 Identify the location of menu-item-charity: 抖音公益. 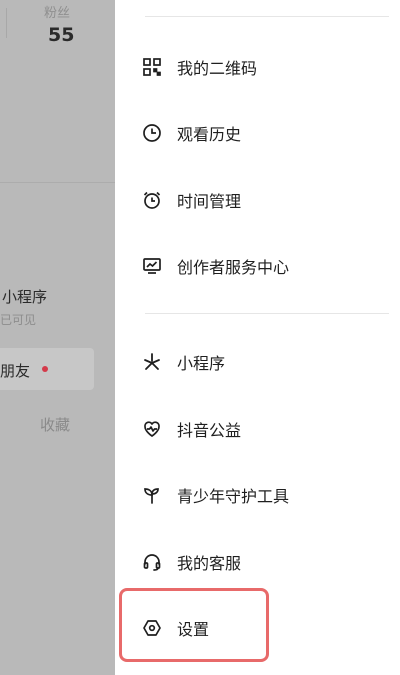
(266, 429).